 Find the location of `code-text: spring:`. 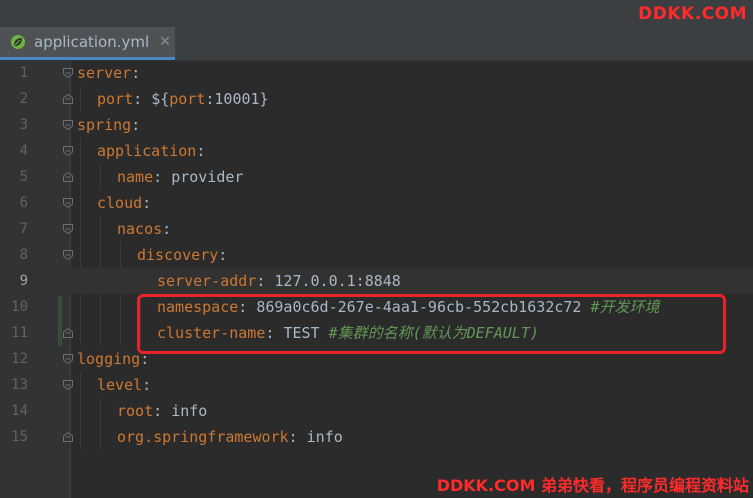

code-text: spring: is located at coordinates (108, 125).